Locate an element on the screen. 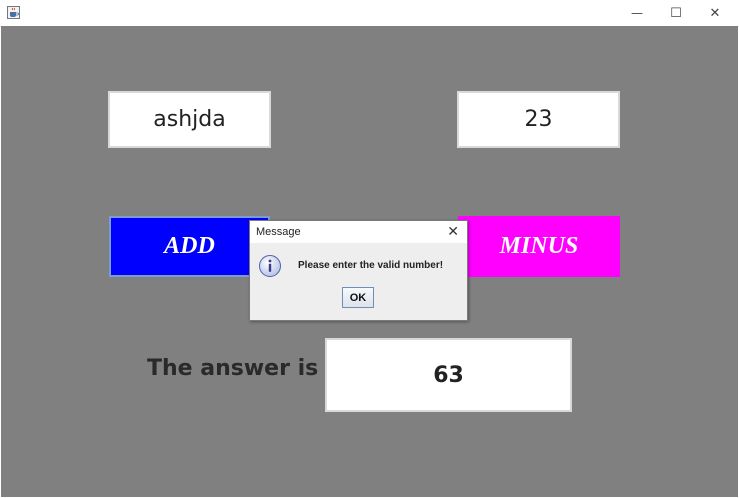  close-window-button: ✕ is located at coordinates (715, 13).